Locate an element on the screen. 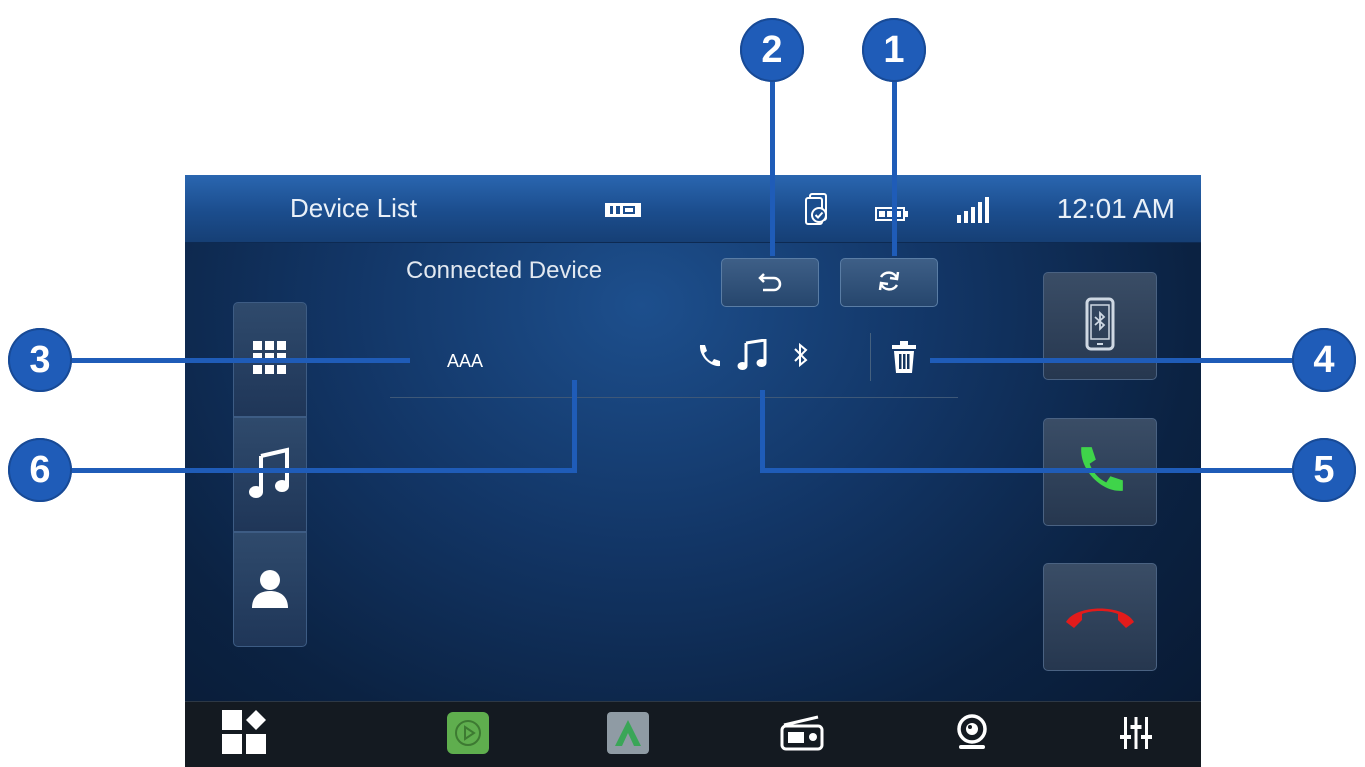 The height and width of the screenshot is (767, 1365). home-apps-icon is located at coordinates (246, 735).